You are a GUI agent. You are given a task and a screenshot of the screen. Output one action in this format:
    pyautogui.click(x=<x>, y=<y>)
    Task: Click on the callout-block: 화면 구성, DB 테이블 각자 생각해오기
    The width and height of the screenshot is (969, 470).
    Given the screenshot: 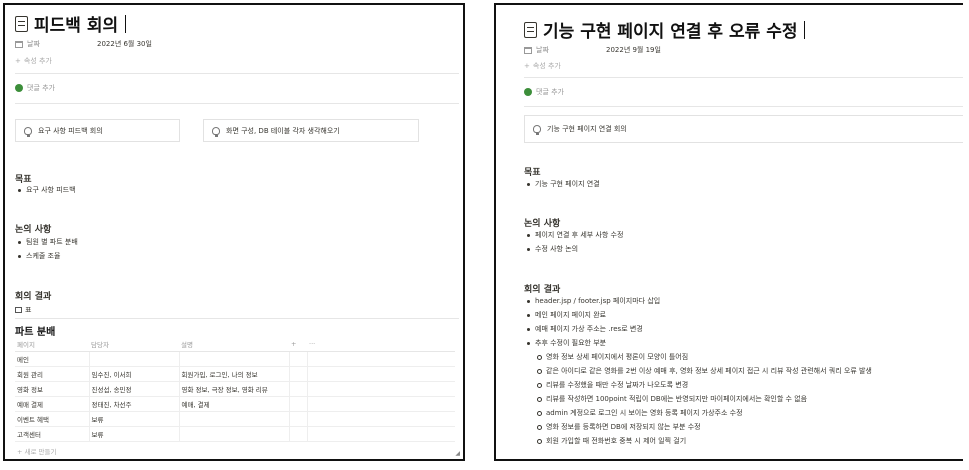 What is the action you would take?
    pyautogui.click(x=311, y=130)
    